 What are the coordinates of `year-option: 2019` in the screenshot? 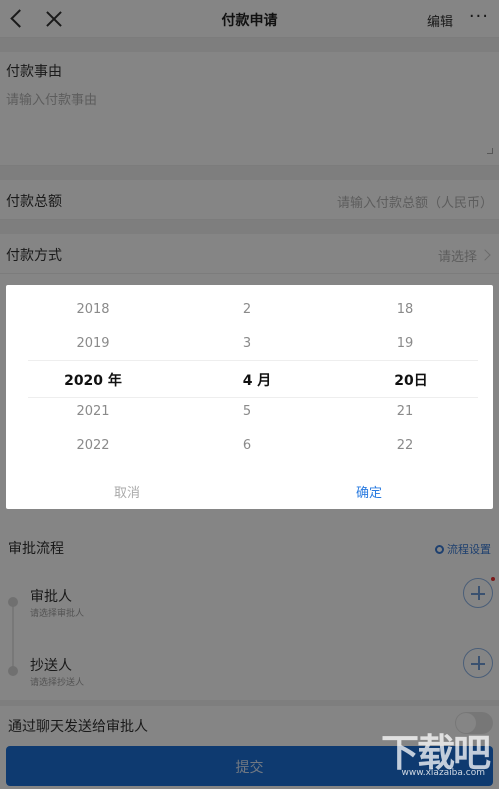 It's located at (93, 343).